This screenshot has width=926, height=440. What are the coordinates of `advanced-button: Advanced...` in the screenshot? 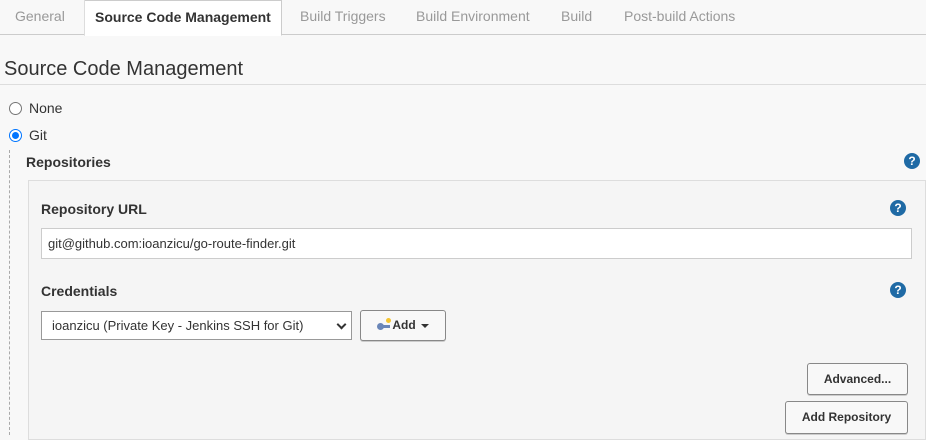 It's located at (857, 379).